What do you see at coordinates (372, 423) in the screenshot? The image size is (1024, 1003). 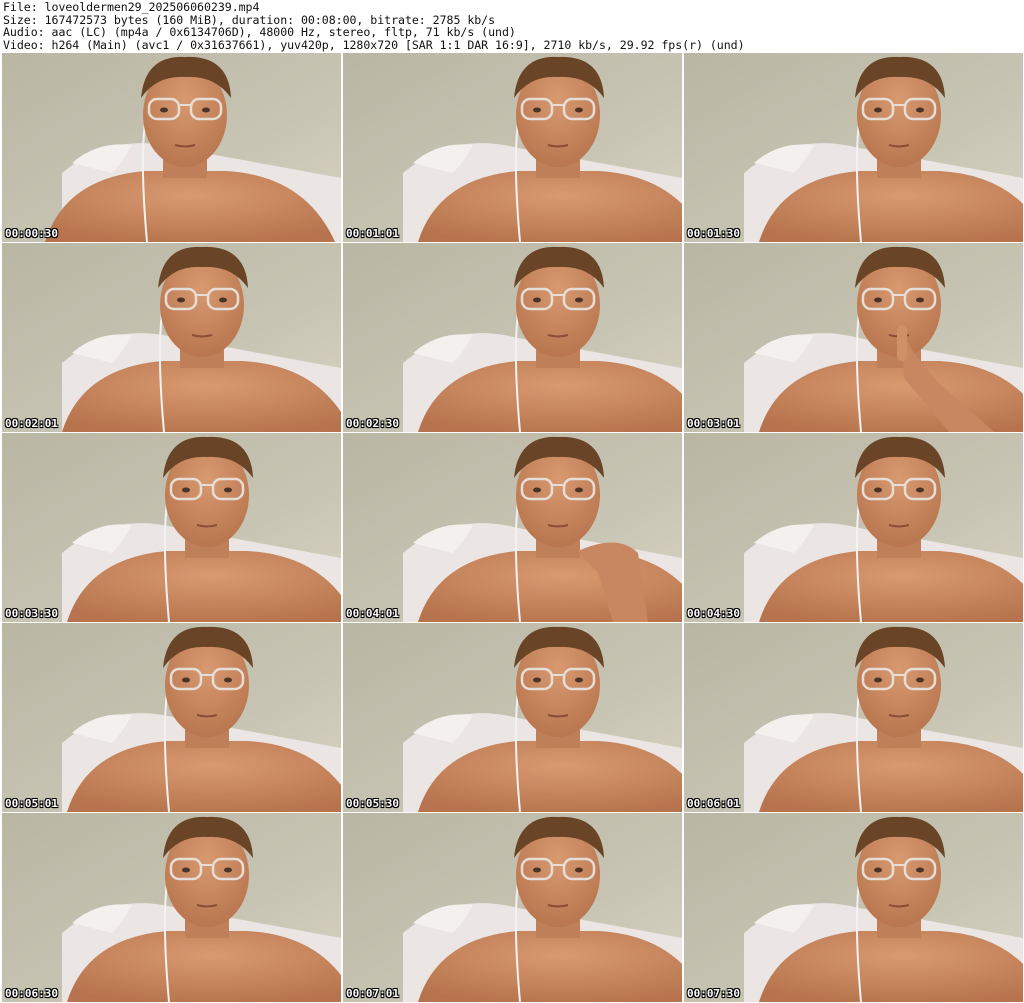 I see `timestamp-label: 00:02:30` at bounding box center [372, 423].